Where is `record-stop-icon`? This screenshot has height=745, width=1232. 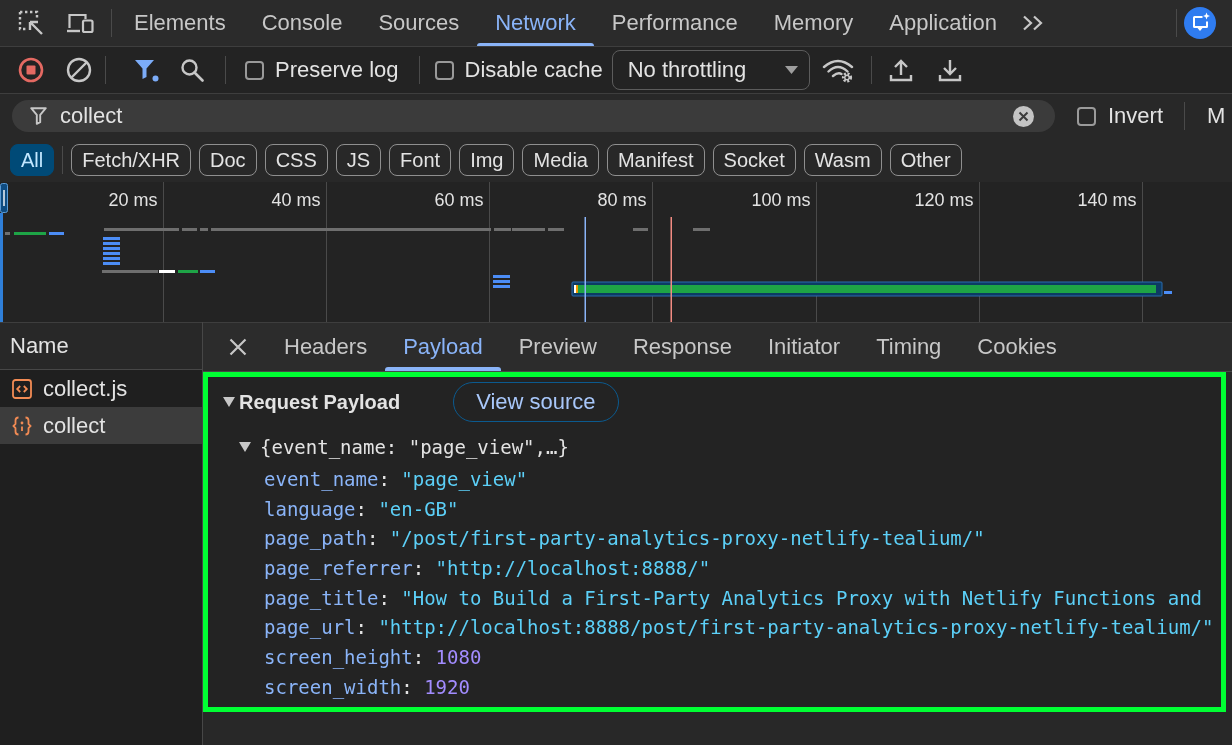
record-stop-icon is located at coordinates (31, 70).